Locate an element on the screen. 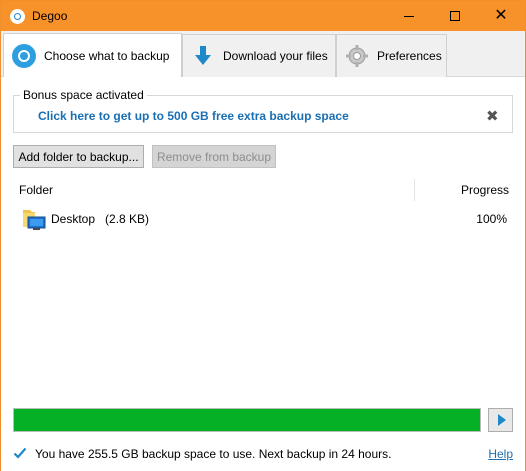 The width and height of the screenshot is (526, 471). checkmark-icon is located at coordinates (20, 453).